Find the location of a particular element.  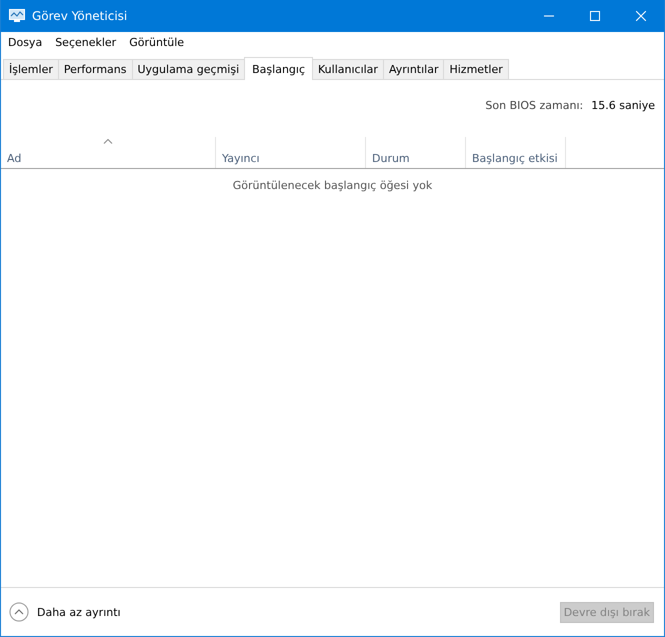

column-header: Durum is located at coordinates (416, 152).